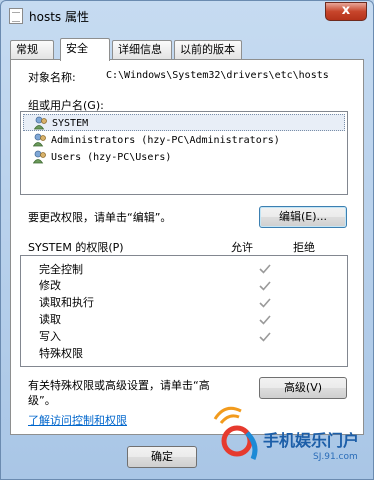 The width and height of the screenshot is (374, 480). I want to click on change-permission-text: 要更改权限，请单击“编辑”。, so click(100, 217).